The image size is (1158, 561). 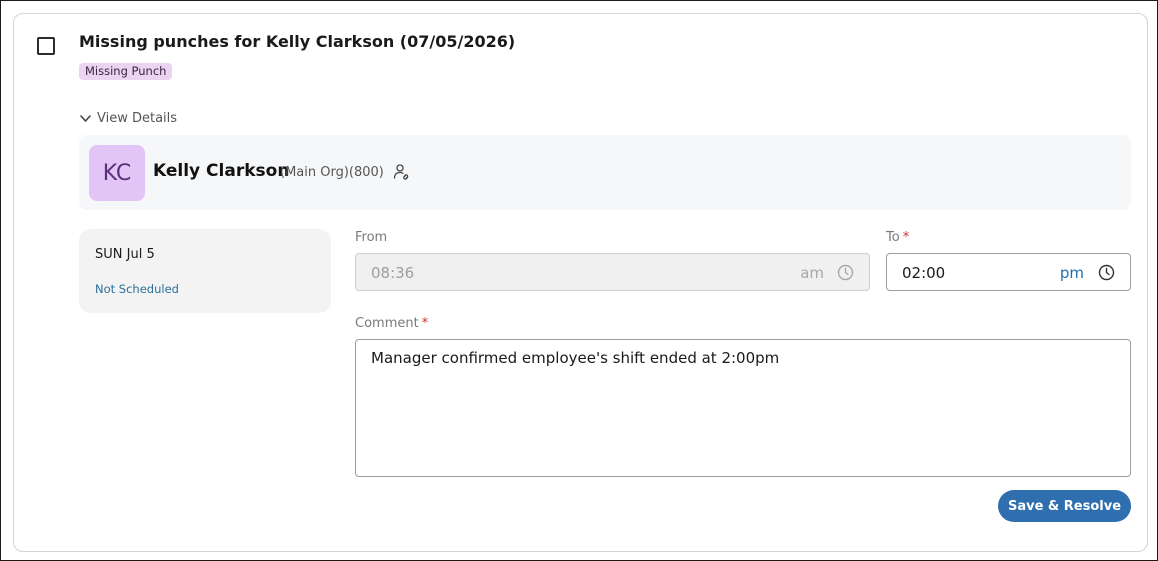 I want to click on to-label-text: To, so click(x=893, y=237).